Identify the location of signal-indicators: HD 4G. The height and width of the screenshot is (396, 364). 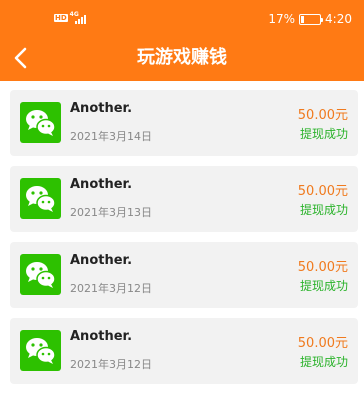
(73, 18).